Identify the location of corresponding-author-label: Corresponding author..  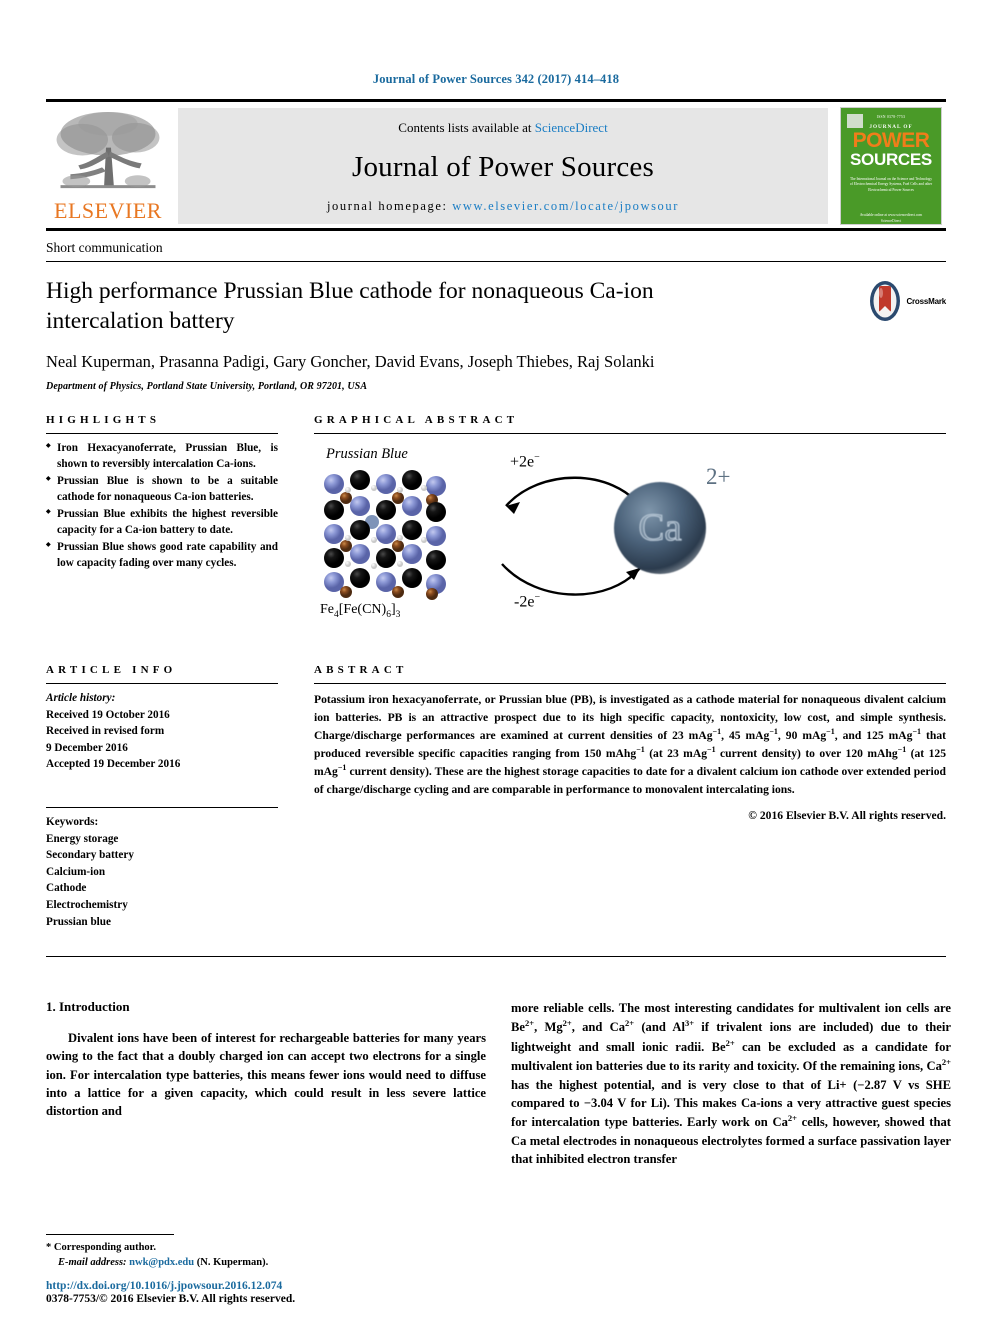
(104, 1247).